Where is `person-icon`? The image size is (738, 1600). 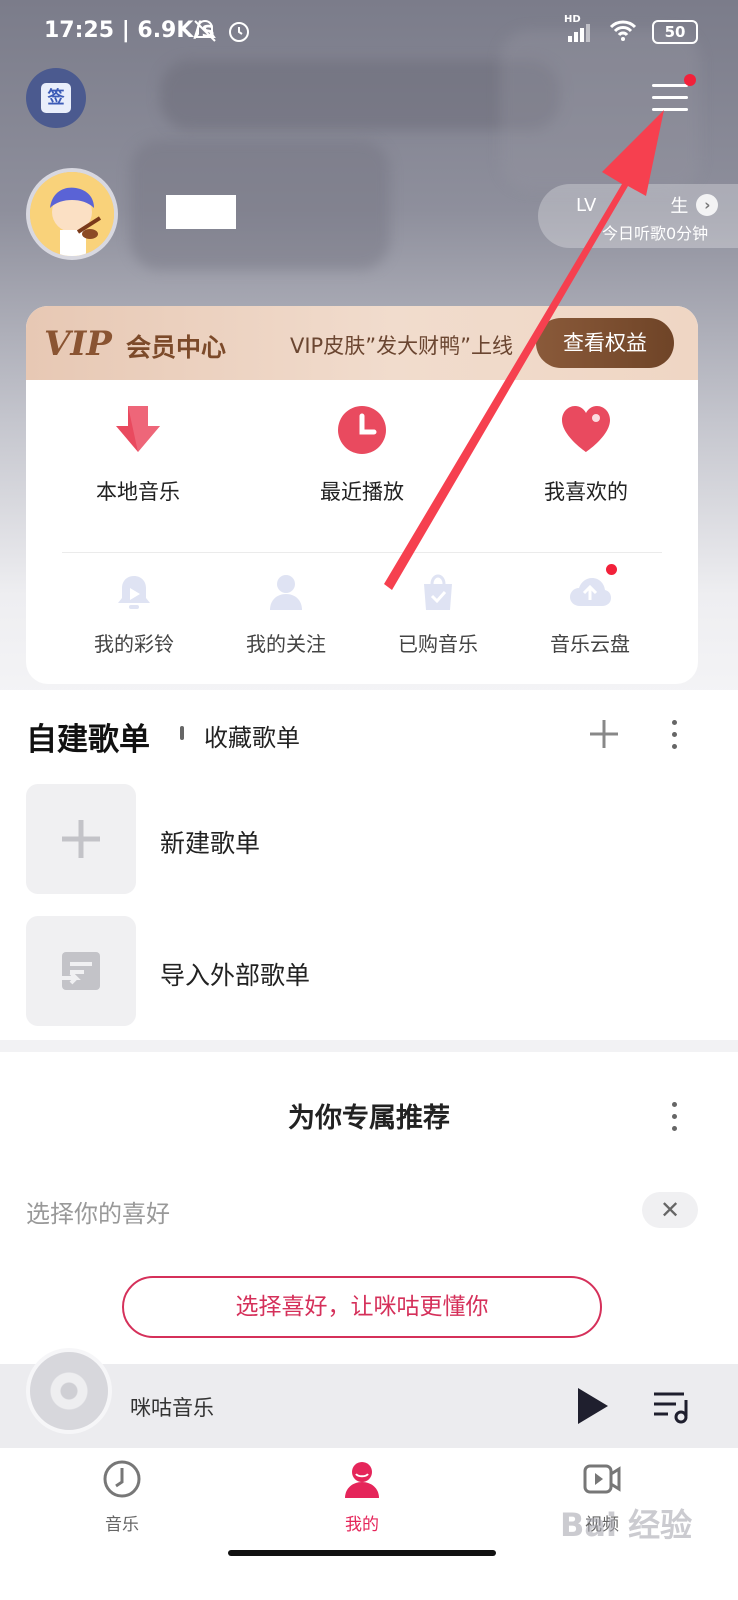
person-icon is located at coordinates (286, 592).